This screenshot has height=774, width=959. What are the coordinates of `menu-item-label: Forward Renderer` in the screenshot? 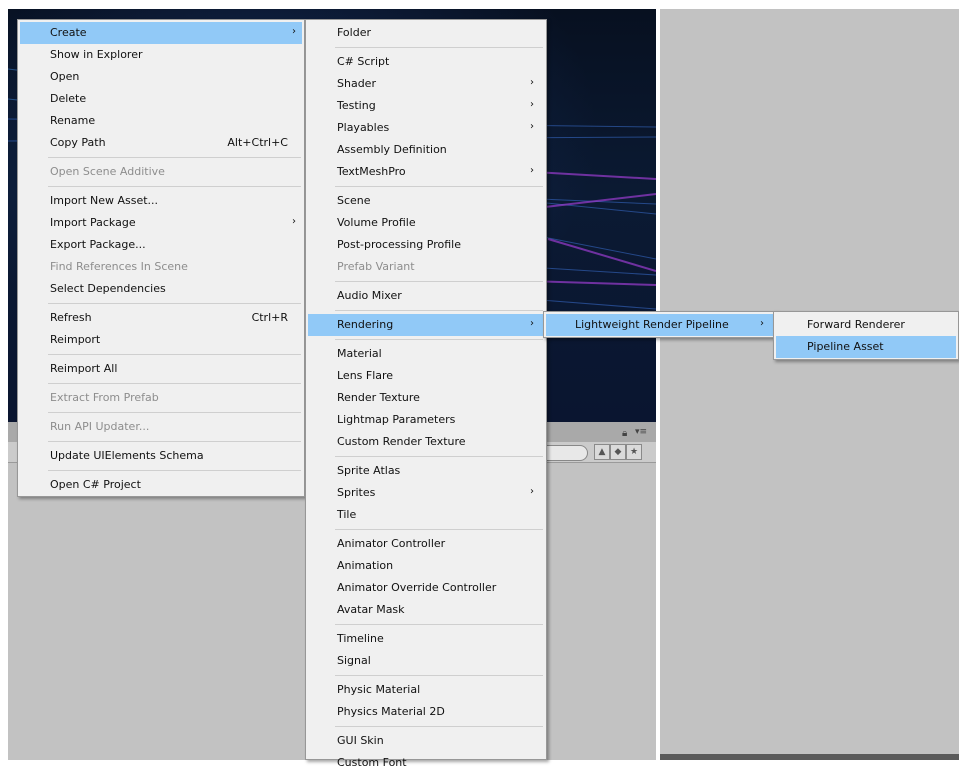 It's located at (856, 324).